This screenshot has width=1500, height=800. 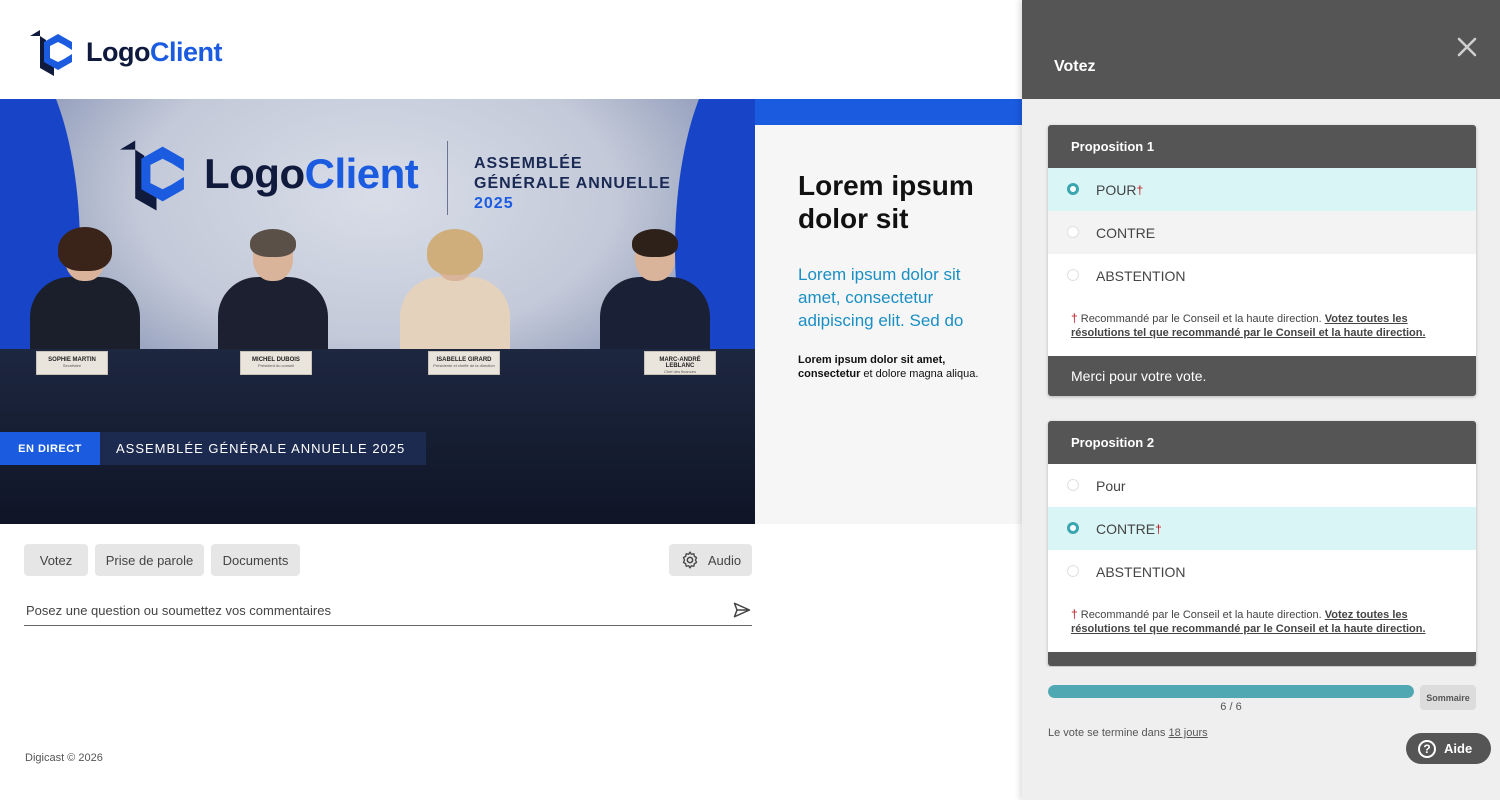 I want to click on live-badge: EN DIRECT, so click(x=50, y=448).